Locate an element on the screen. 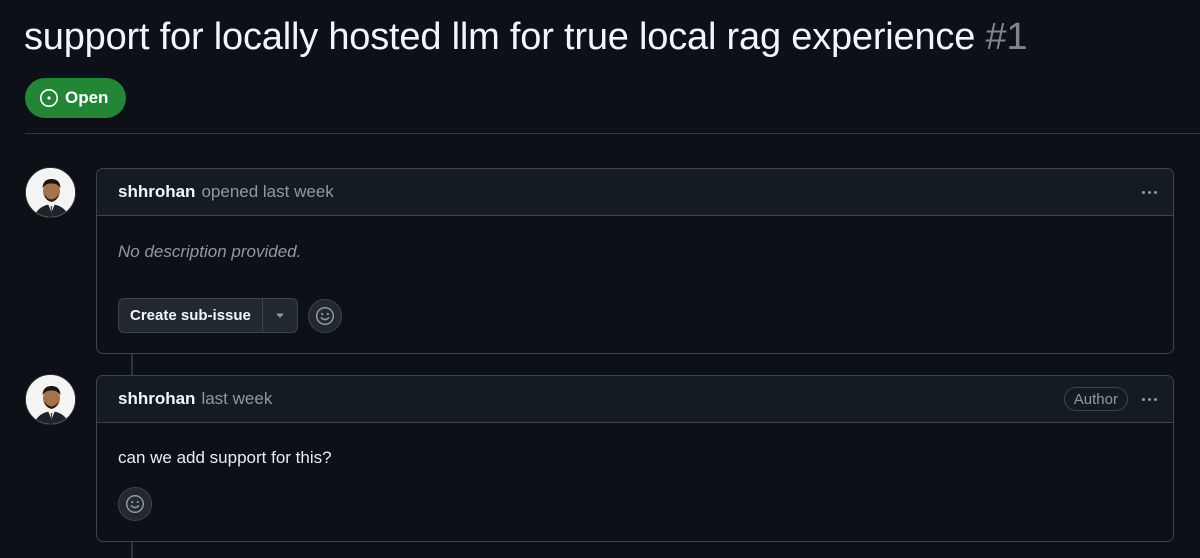 This screenshot has height=558, width=1200. issue-state-label: Open is located at coordinates (87, 97).